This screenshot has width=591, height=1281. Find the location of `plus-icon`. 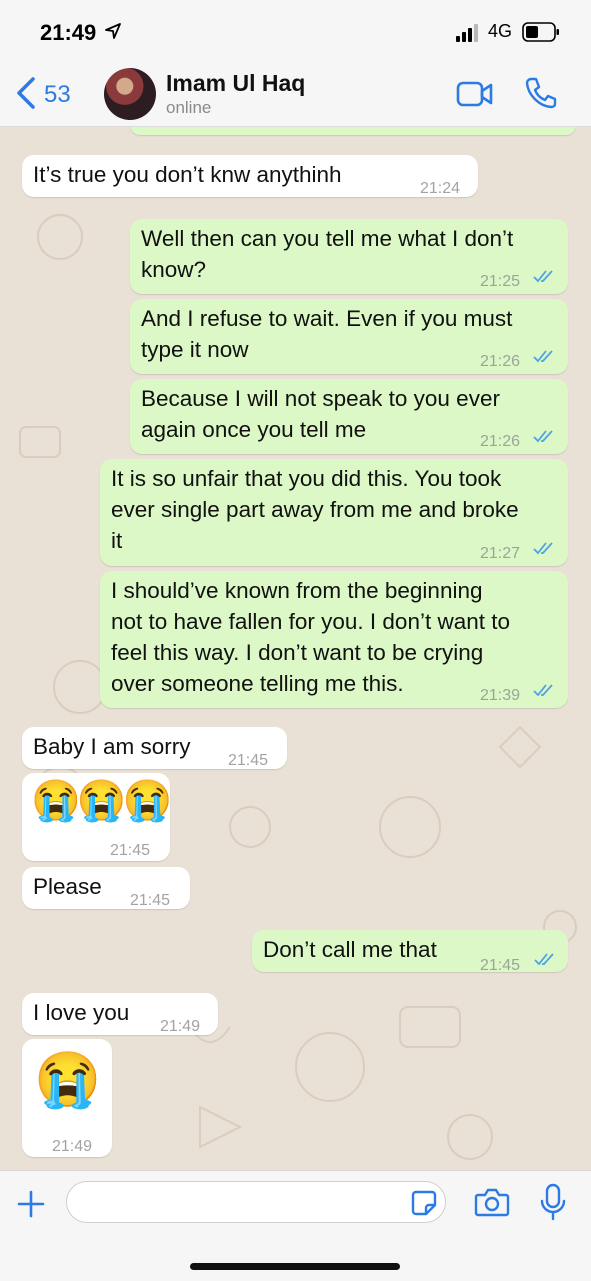

plus-icon is located at coordinates (31, 1204).